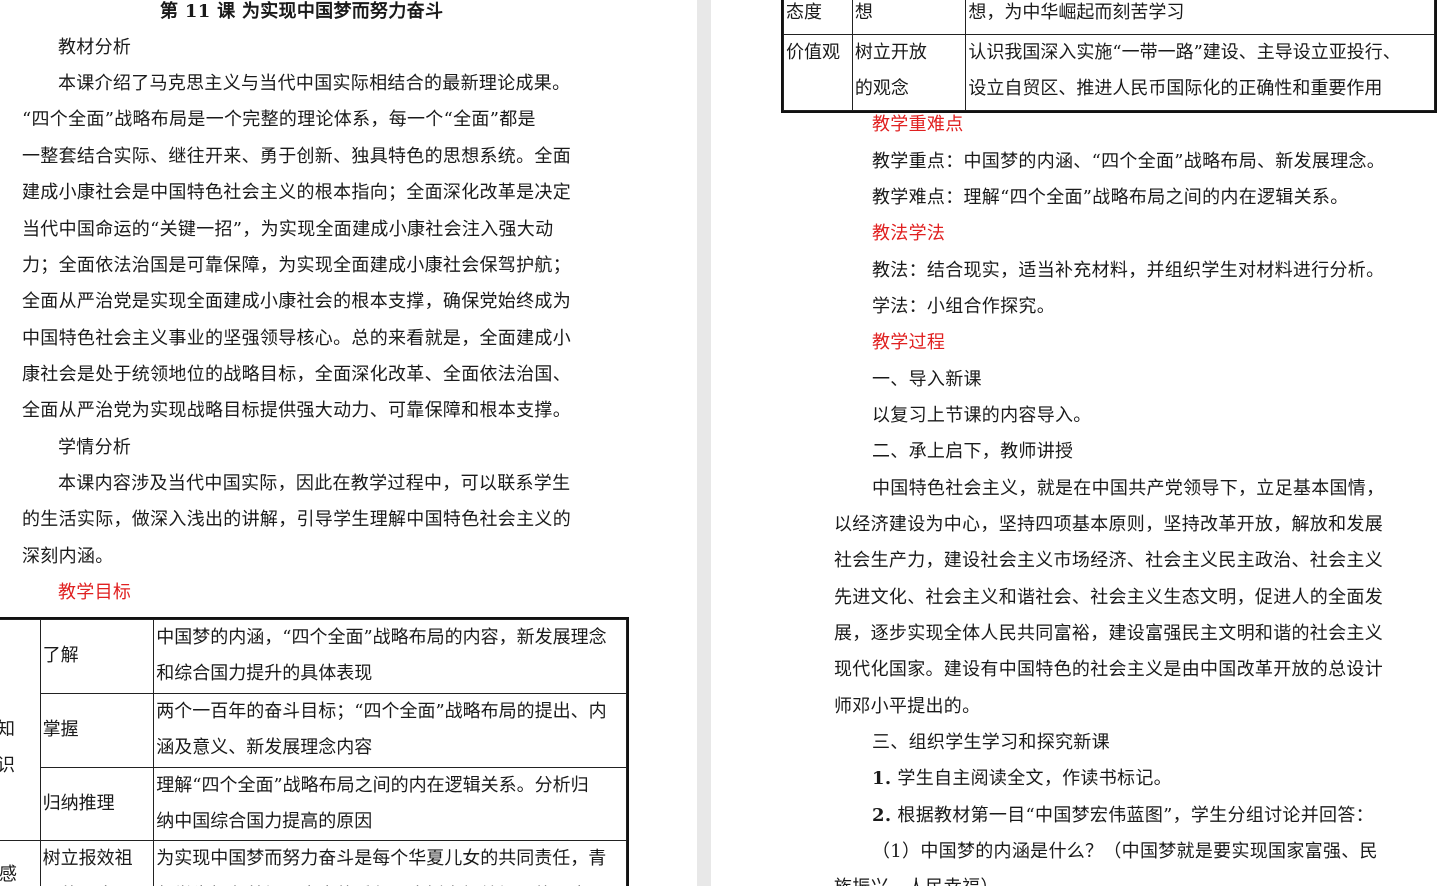 Image resolution: width=1445 pixels, height=886 pixels. Describe the element at coordinates (907, 706) in the screenshot. I see `text-line: 师邓小平提出的。` at that location.